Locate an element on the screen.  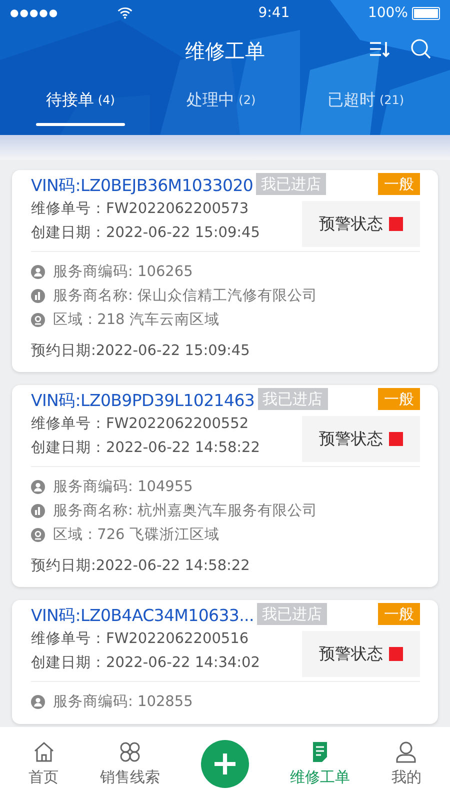
vin-number: VIN码:LZ0B9PD39L1021463 is located at coordinates (143, 401).